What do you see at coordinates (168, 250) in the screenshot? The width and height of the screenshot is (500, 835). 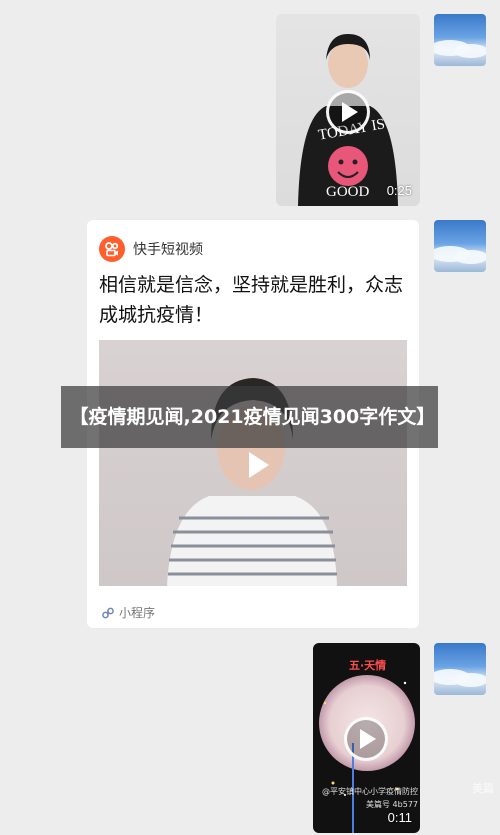 I see `app-name: 快手短视频` at bounding box center [168, 250].